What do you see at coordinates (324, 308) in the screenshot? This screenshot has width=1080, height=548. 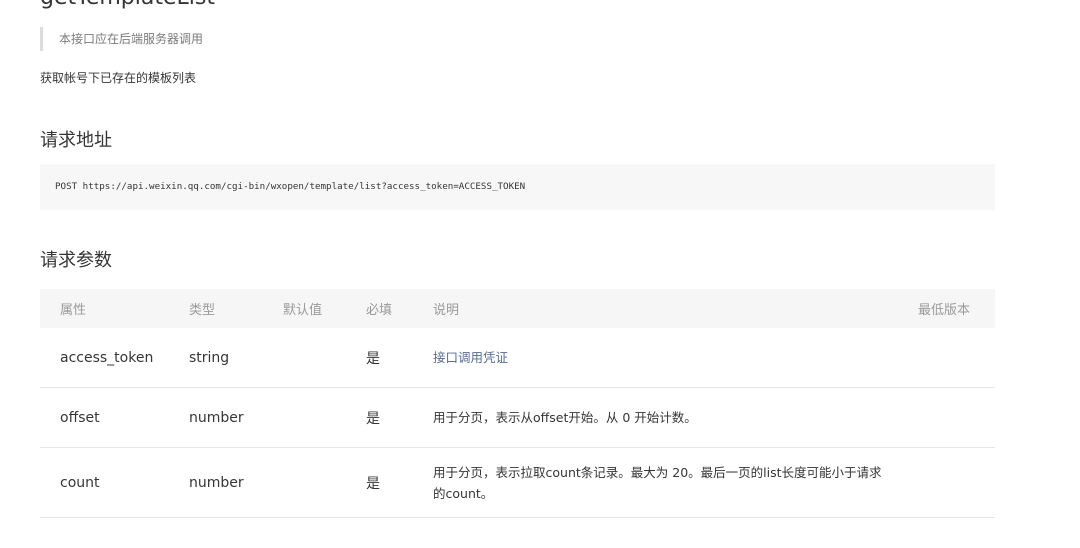 I see `column-header-default: 默认值` at bounding box center [324, 308].